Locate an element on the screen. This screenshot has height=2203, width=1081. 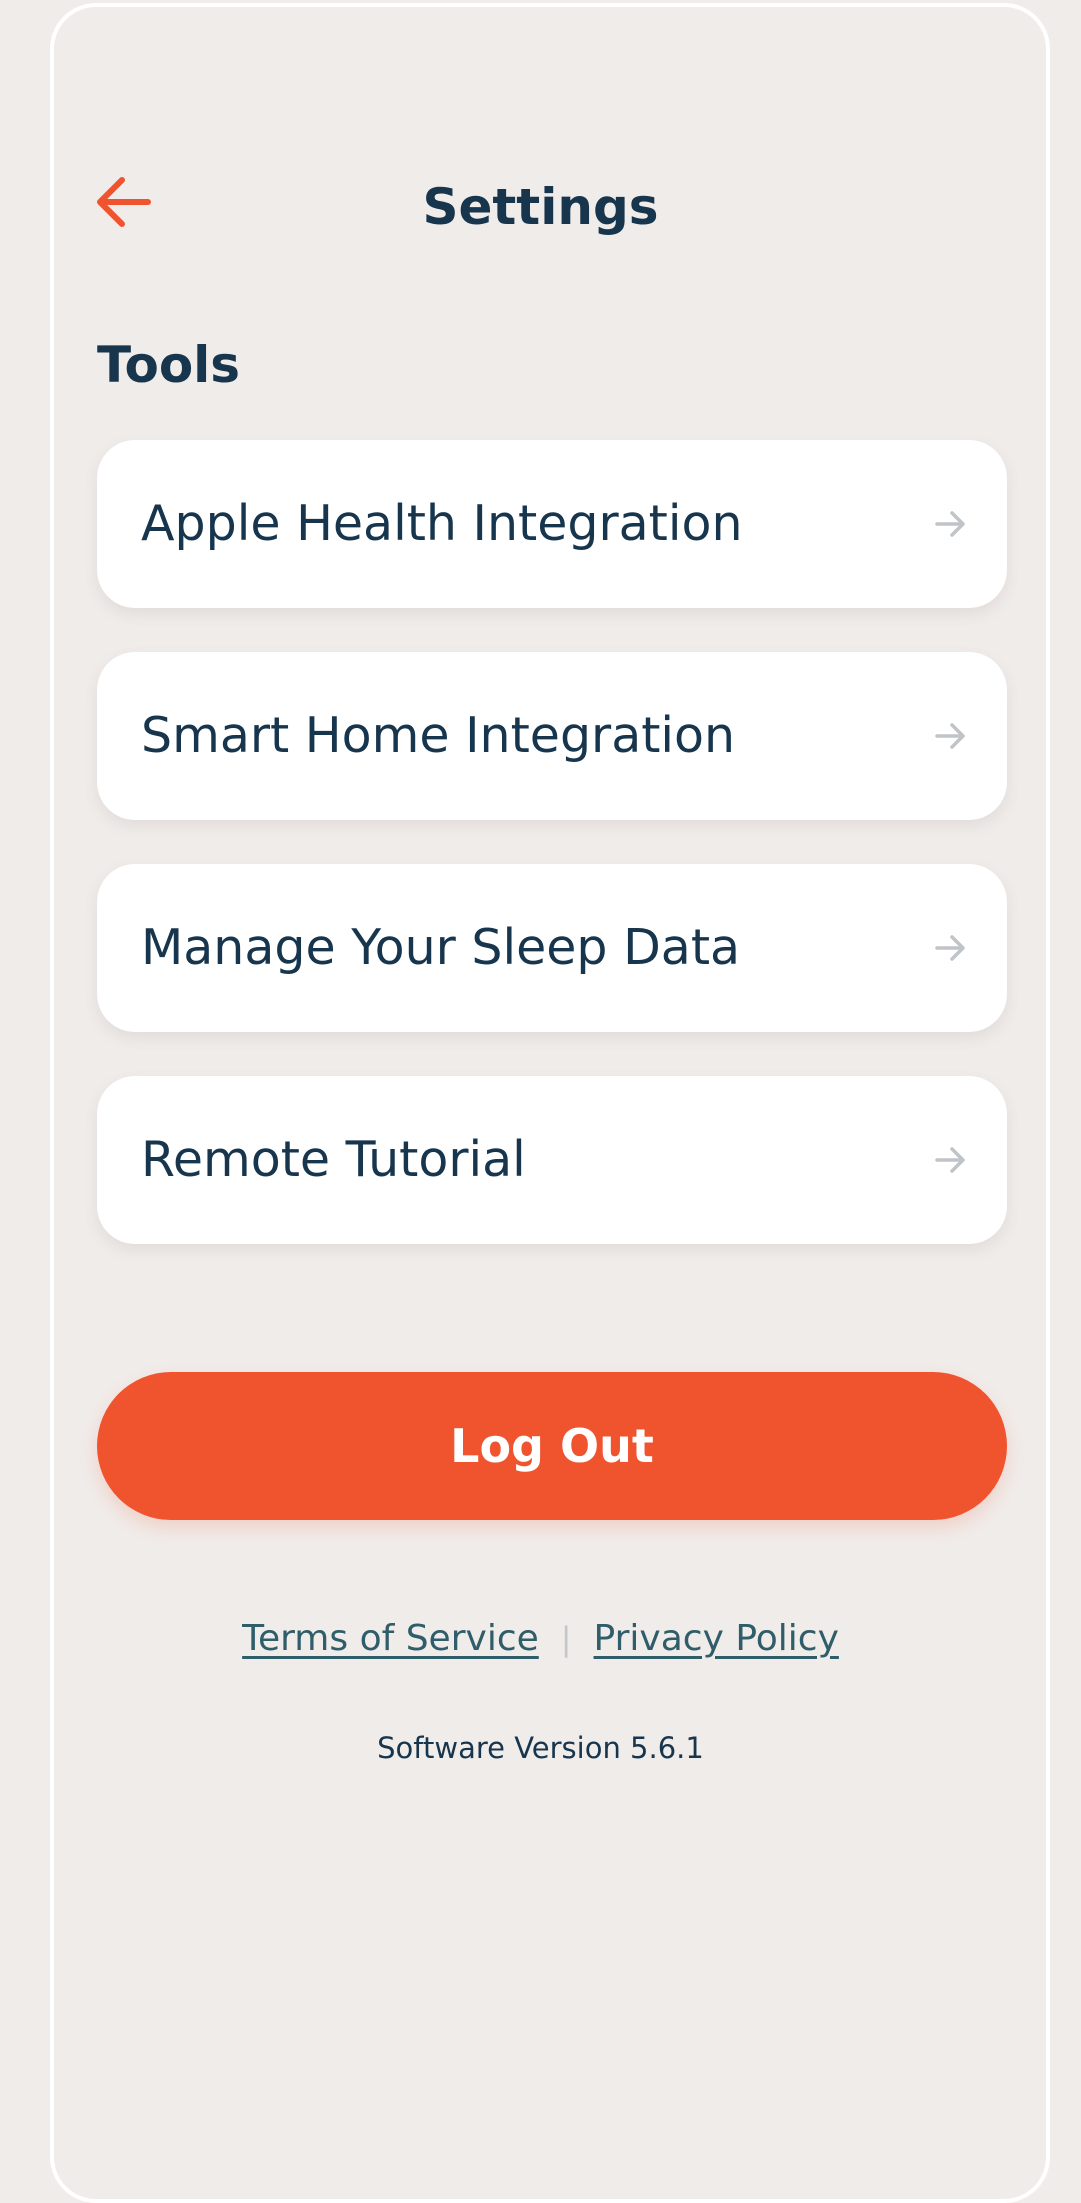
menu-item-apple-health: Apple Health Integration is located at coordinates (552, 524).